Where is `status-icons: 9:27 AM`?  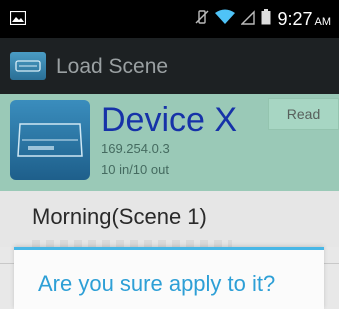 status-icons: 9:27 AM is located at coordinates (263, 19).